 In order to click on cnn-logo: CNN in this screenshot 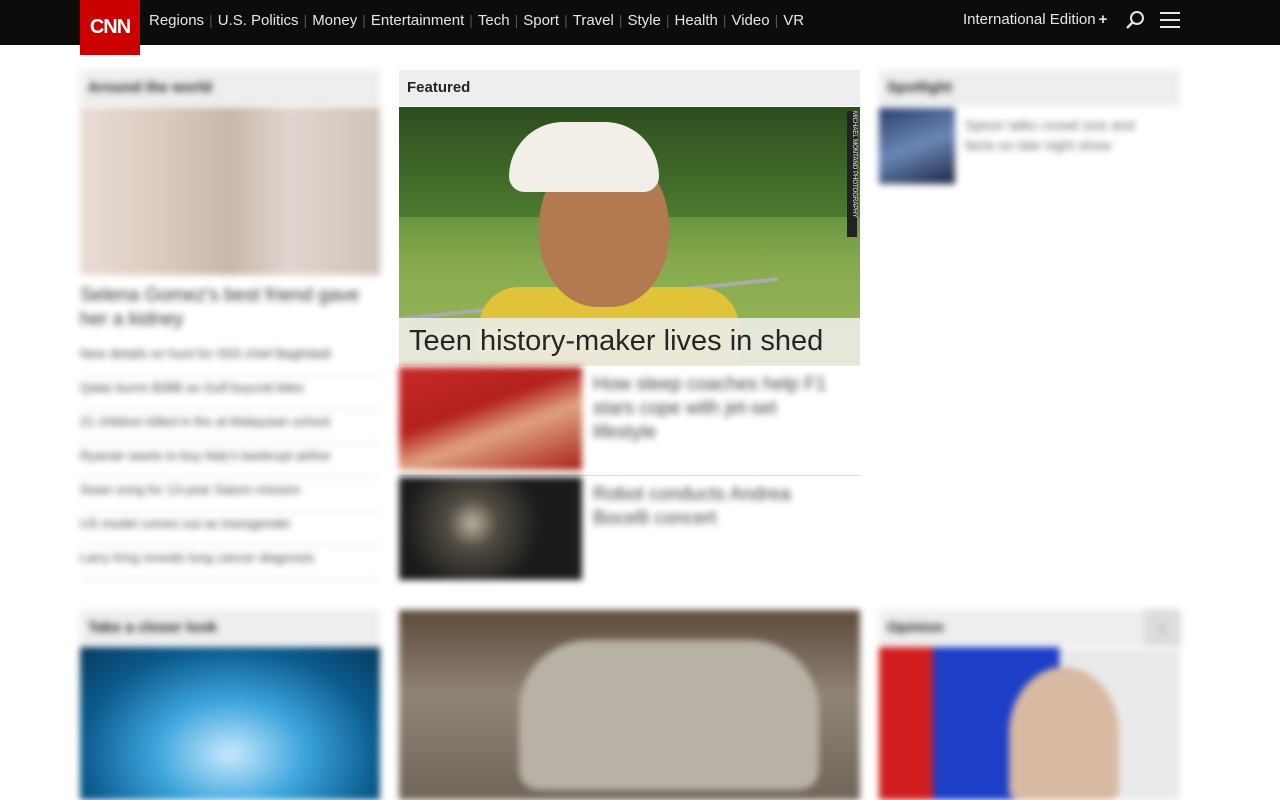, I will do `click(110, 27)`.